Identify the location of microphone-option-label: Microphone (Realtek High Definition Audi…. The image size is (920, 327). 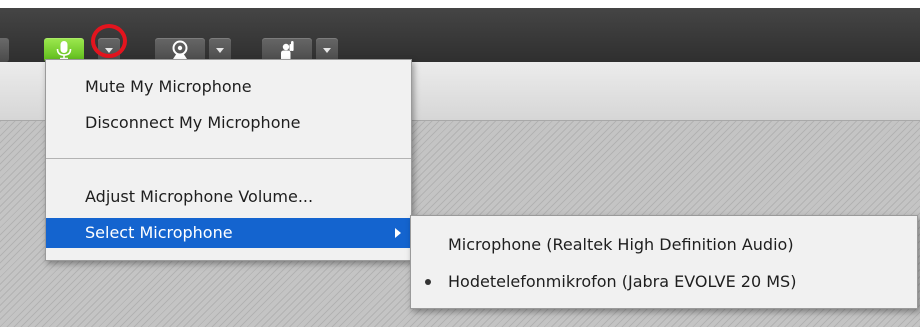
(621, 244).